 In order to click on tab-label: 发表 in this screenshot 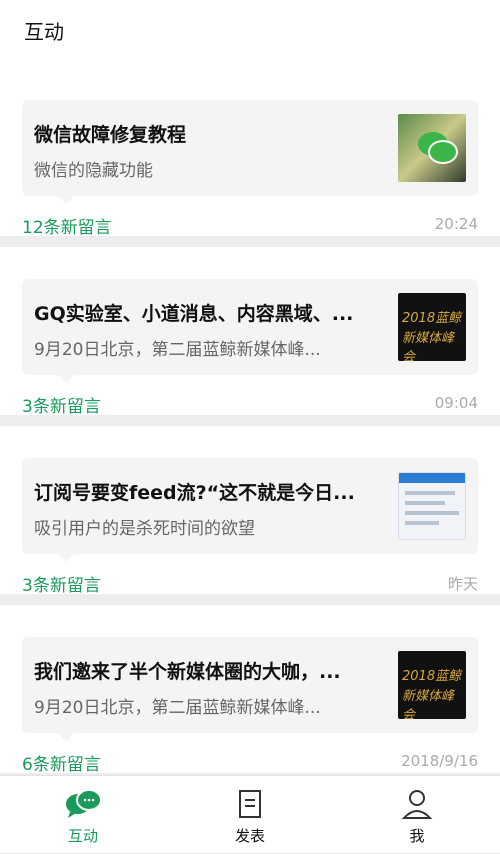, I will do `click(249, 836)`.